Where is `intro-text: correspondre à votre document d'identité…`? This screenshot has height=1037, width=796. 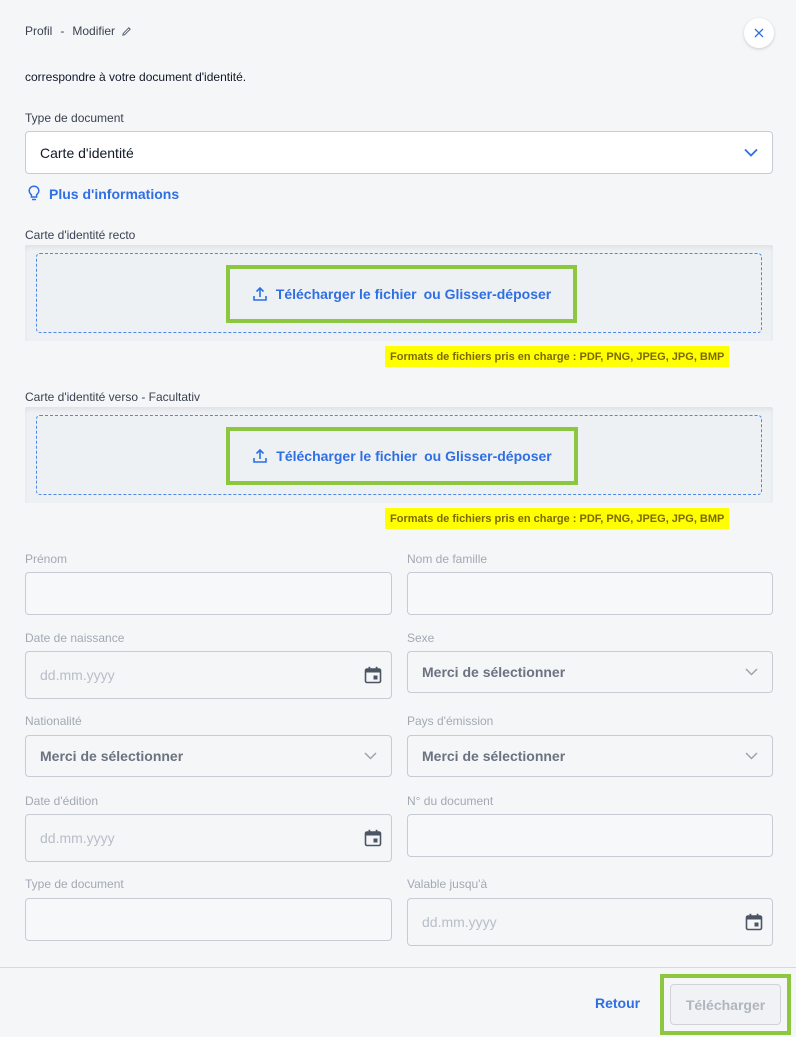
intro-text: correspondre à votre document d'identité… is located at coordinates (136, 77).